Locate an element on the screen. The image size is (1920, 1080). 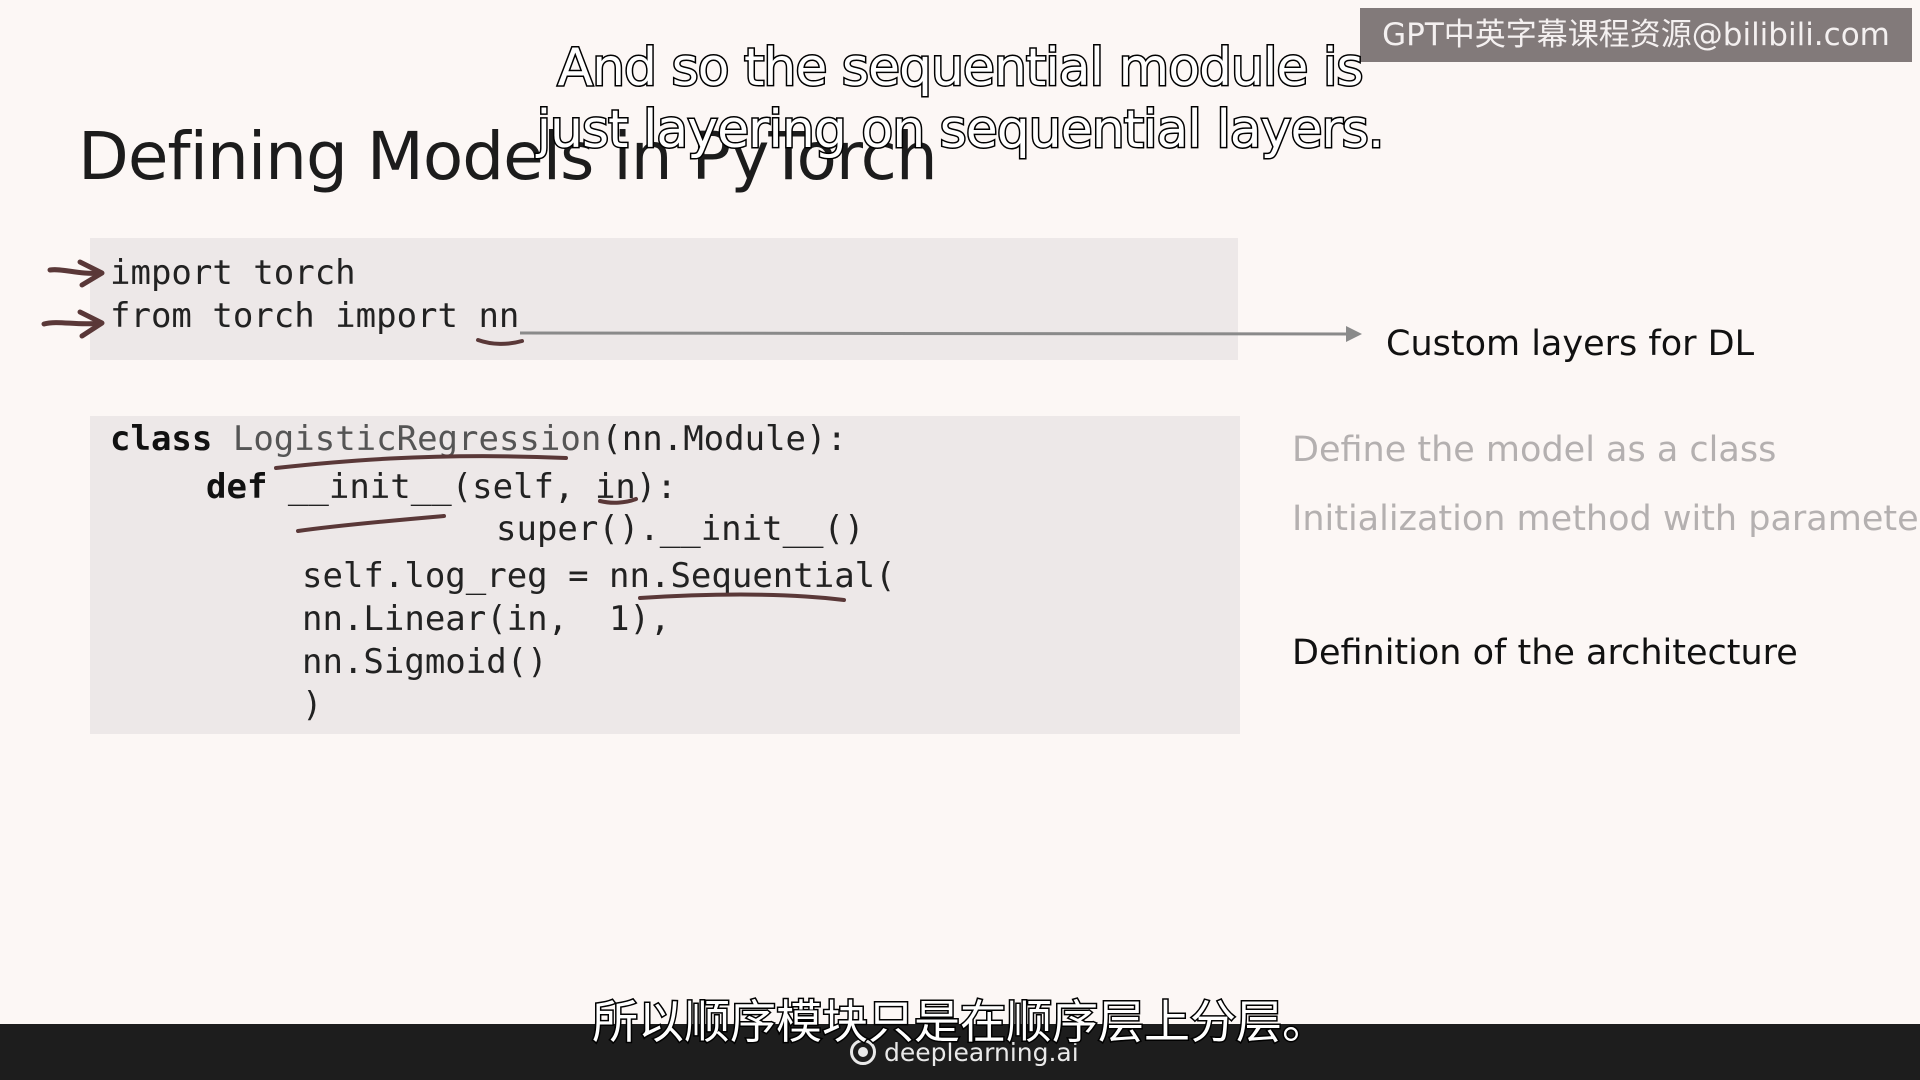
code-line-from-torch-import-nn: from torch import nn is located at coordinates (315, 316).